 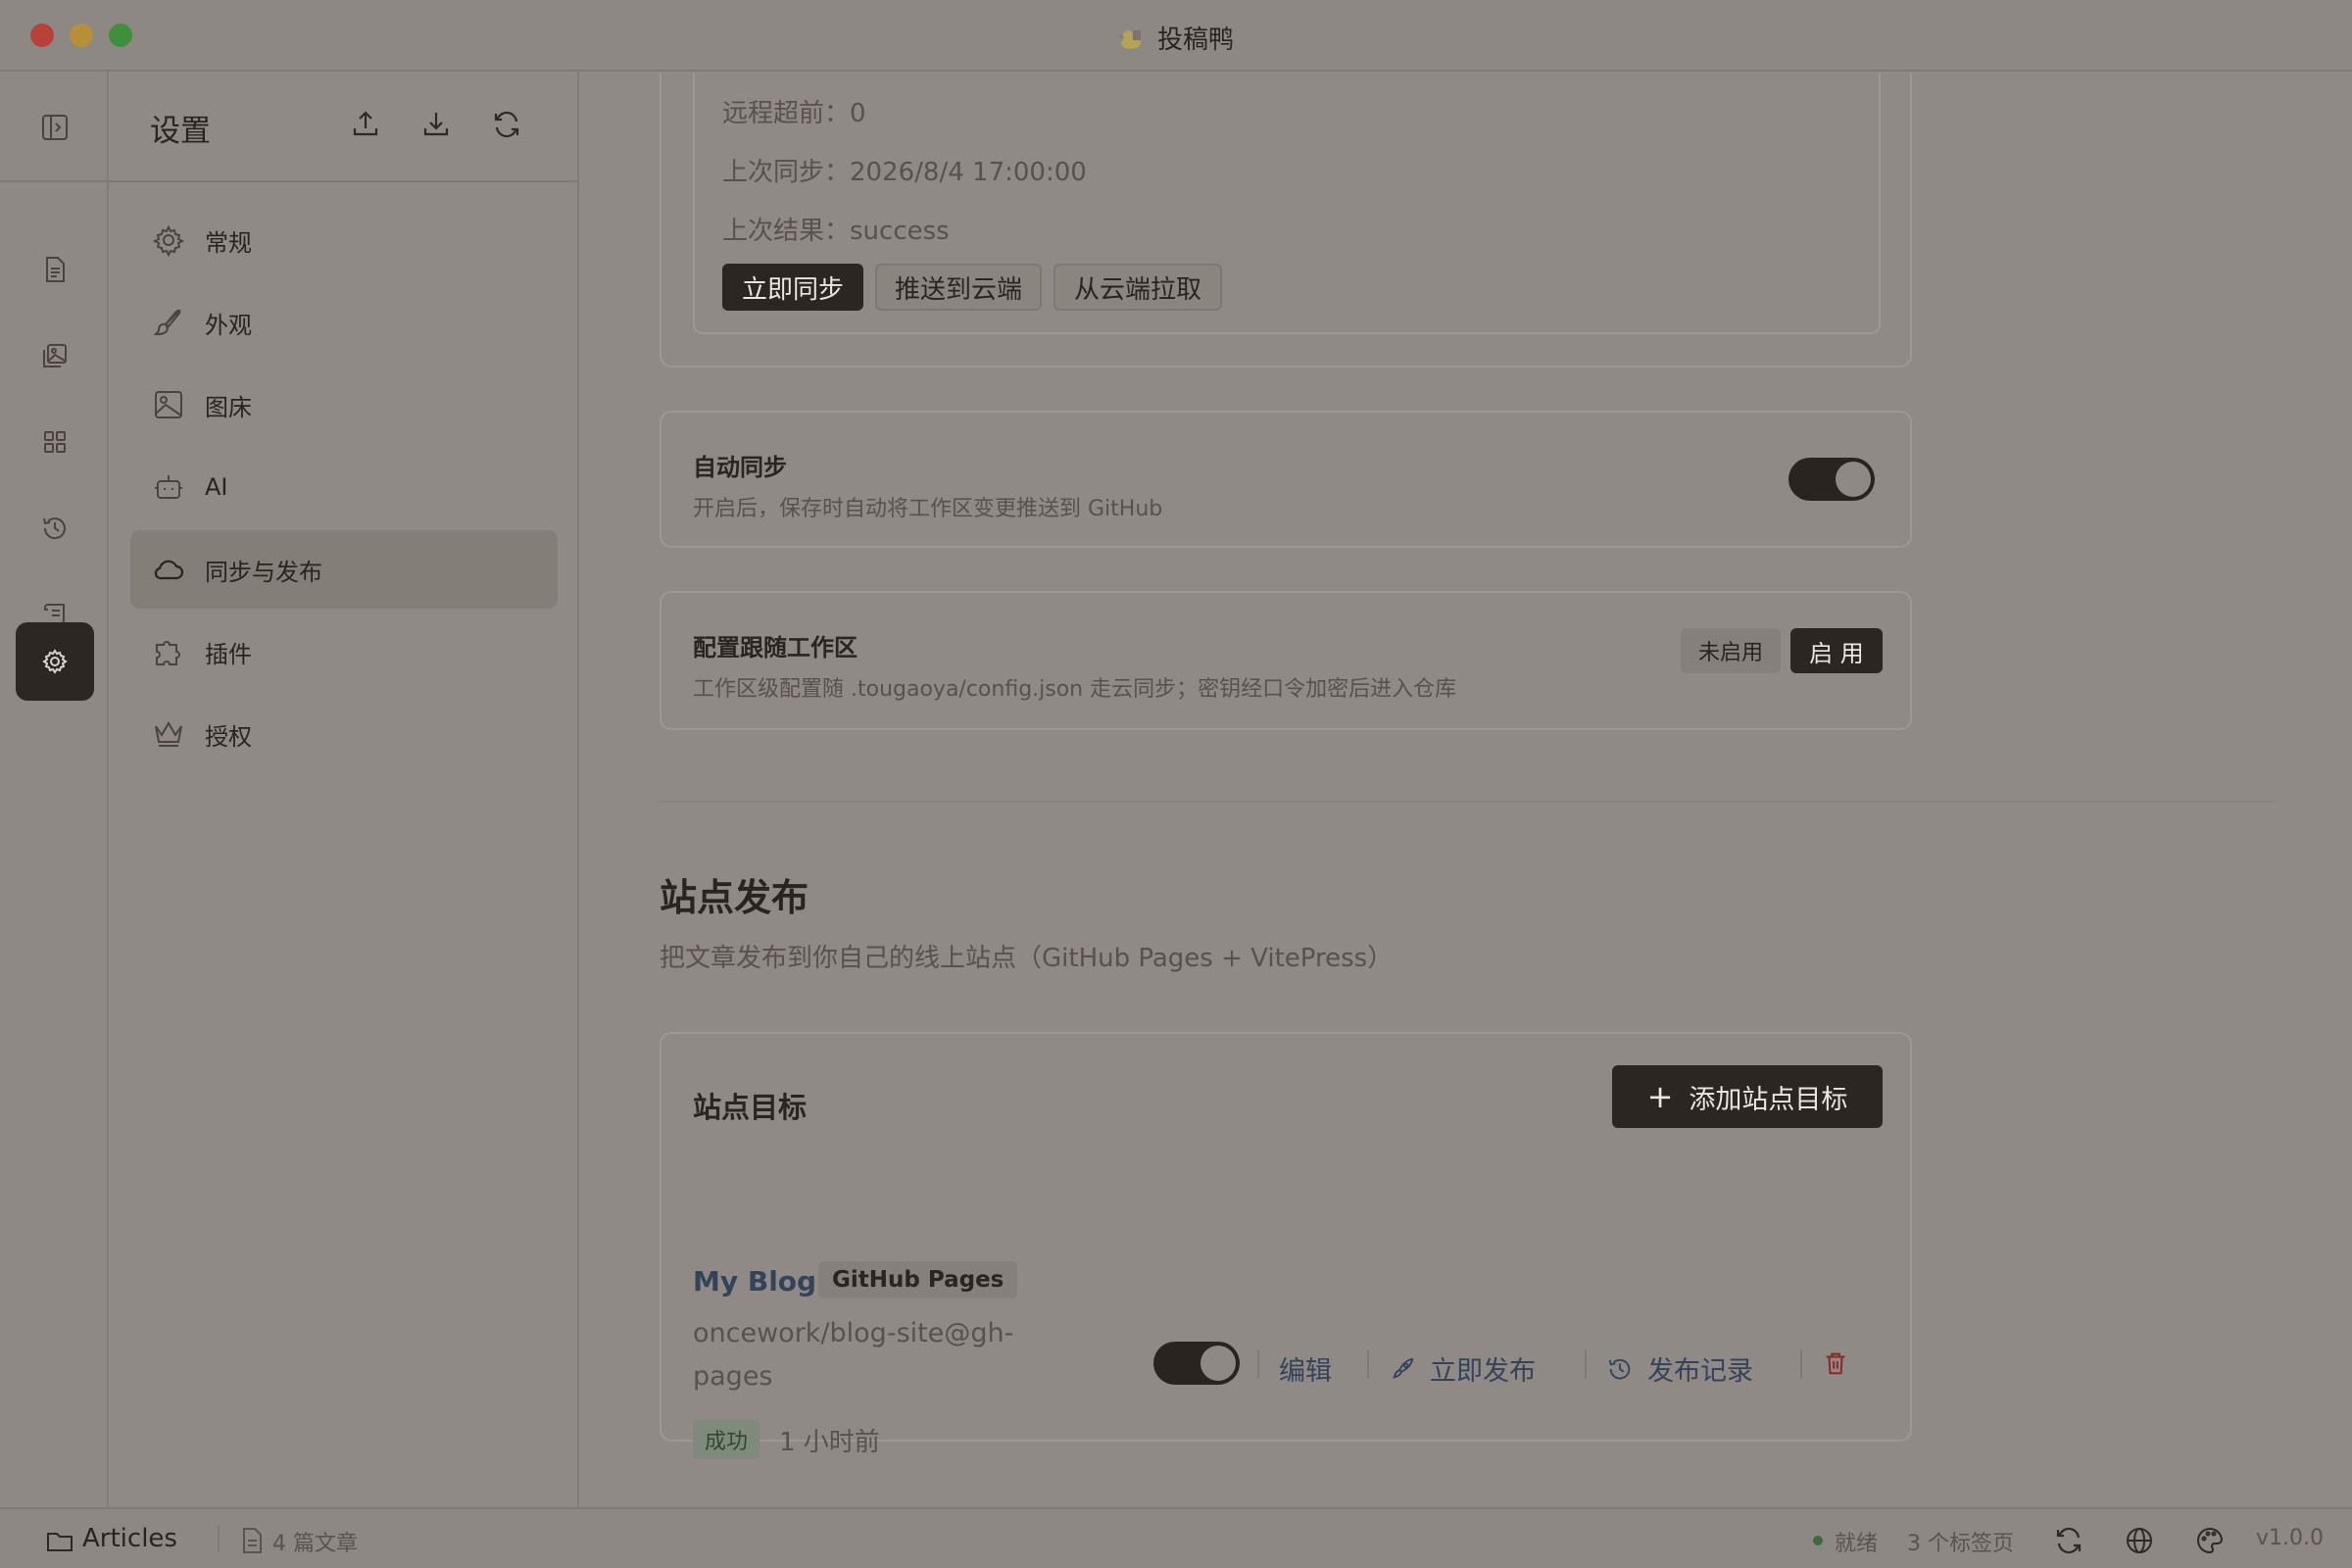 I want to click on toggle-knob, so click(x=1218, y=1363).